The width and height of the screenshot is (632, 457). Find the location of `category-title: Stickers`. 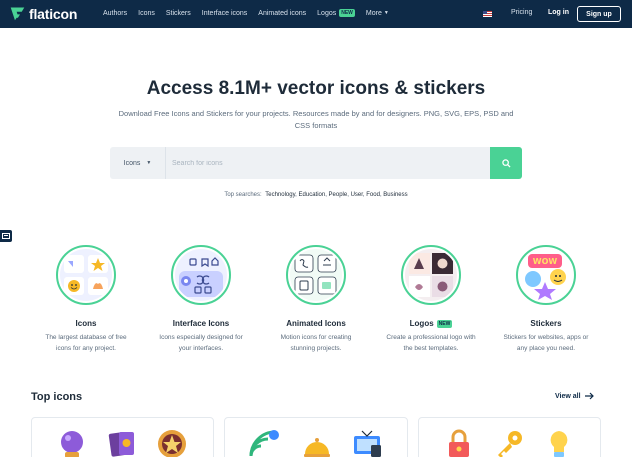

category-title: Stickers is located at coordinates (546, 323).